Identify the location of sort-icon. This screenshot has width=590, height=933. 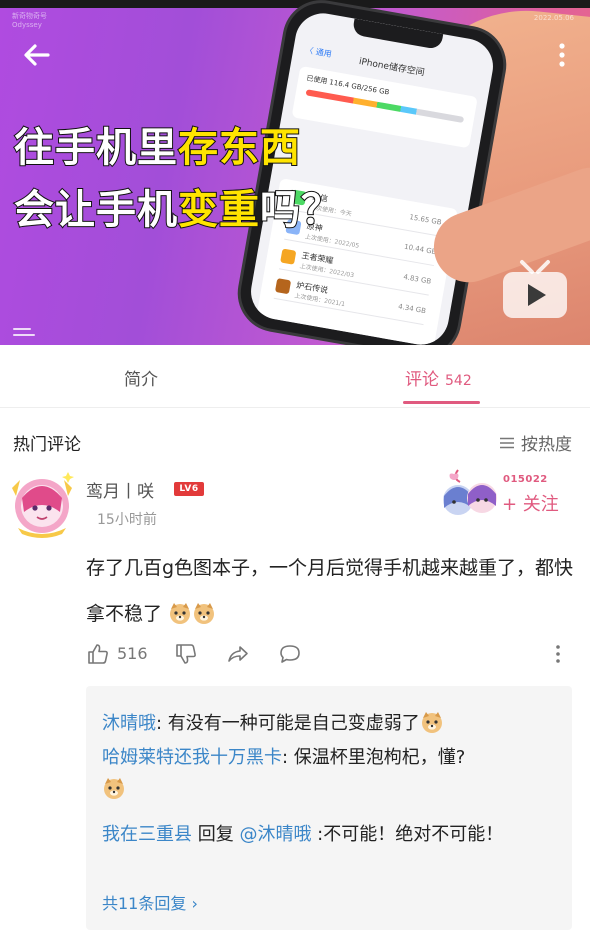
(507, 443).